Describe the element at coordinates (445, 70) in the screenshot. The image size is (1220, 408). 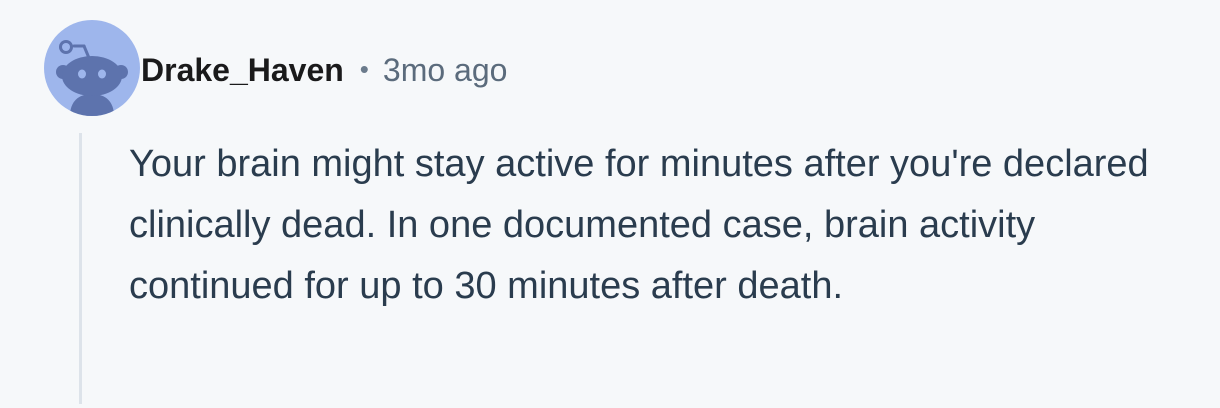
I see `comment-timestamp: 3mo ago` at that location.